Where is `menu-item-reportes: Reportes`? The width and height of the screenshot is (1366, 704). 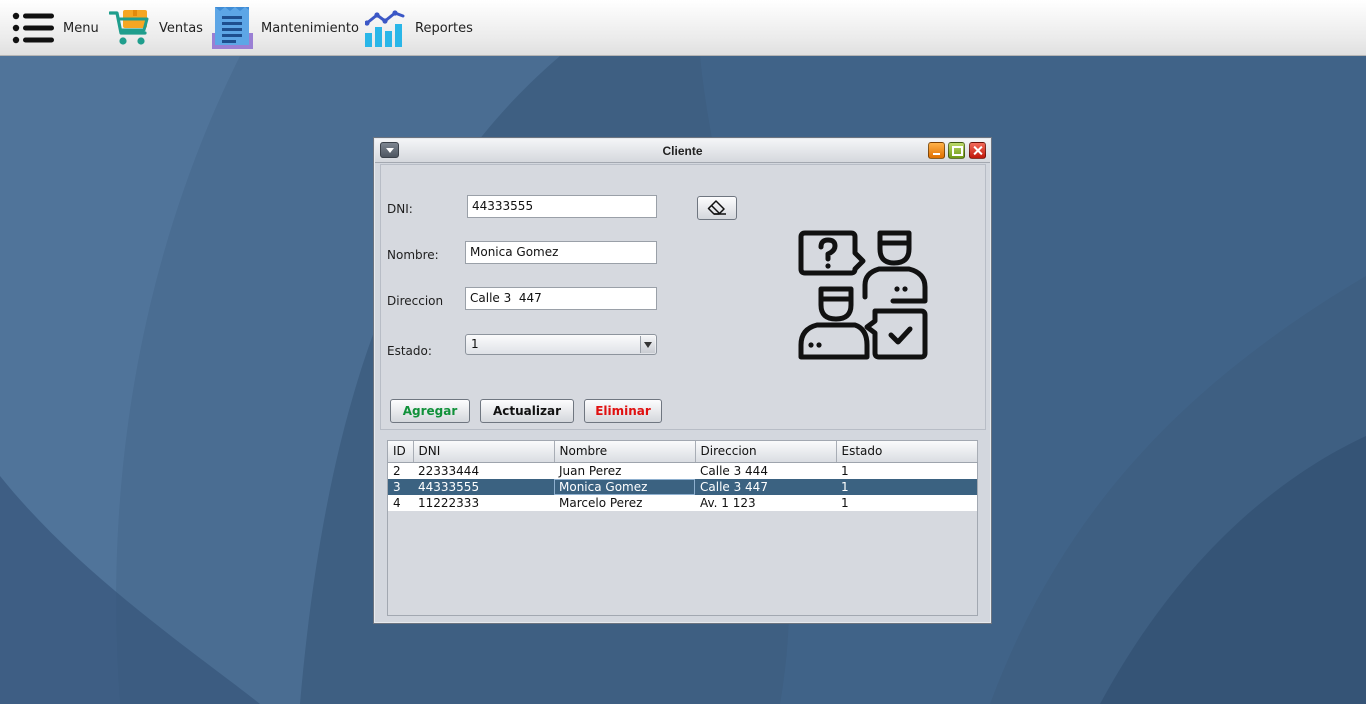 menu-item-reportes: Reportes is located at coordinates (419, 28).